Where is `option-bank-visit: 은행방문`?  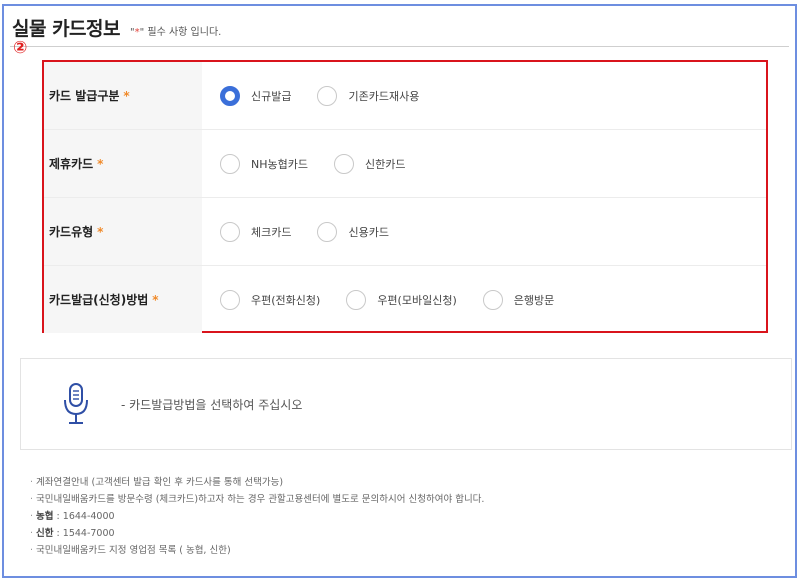 option-bank-visit: 은행방문 is located at coordinates (518, 299).